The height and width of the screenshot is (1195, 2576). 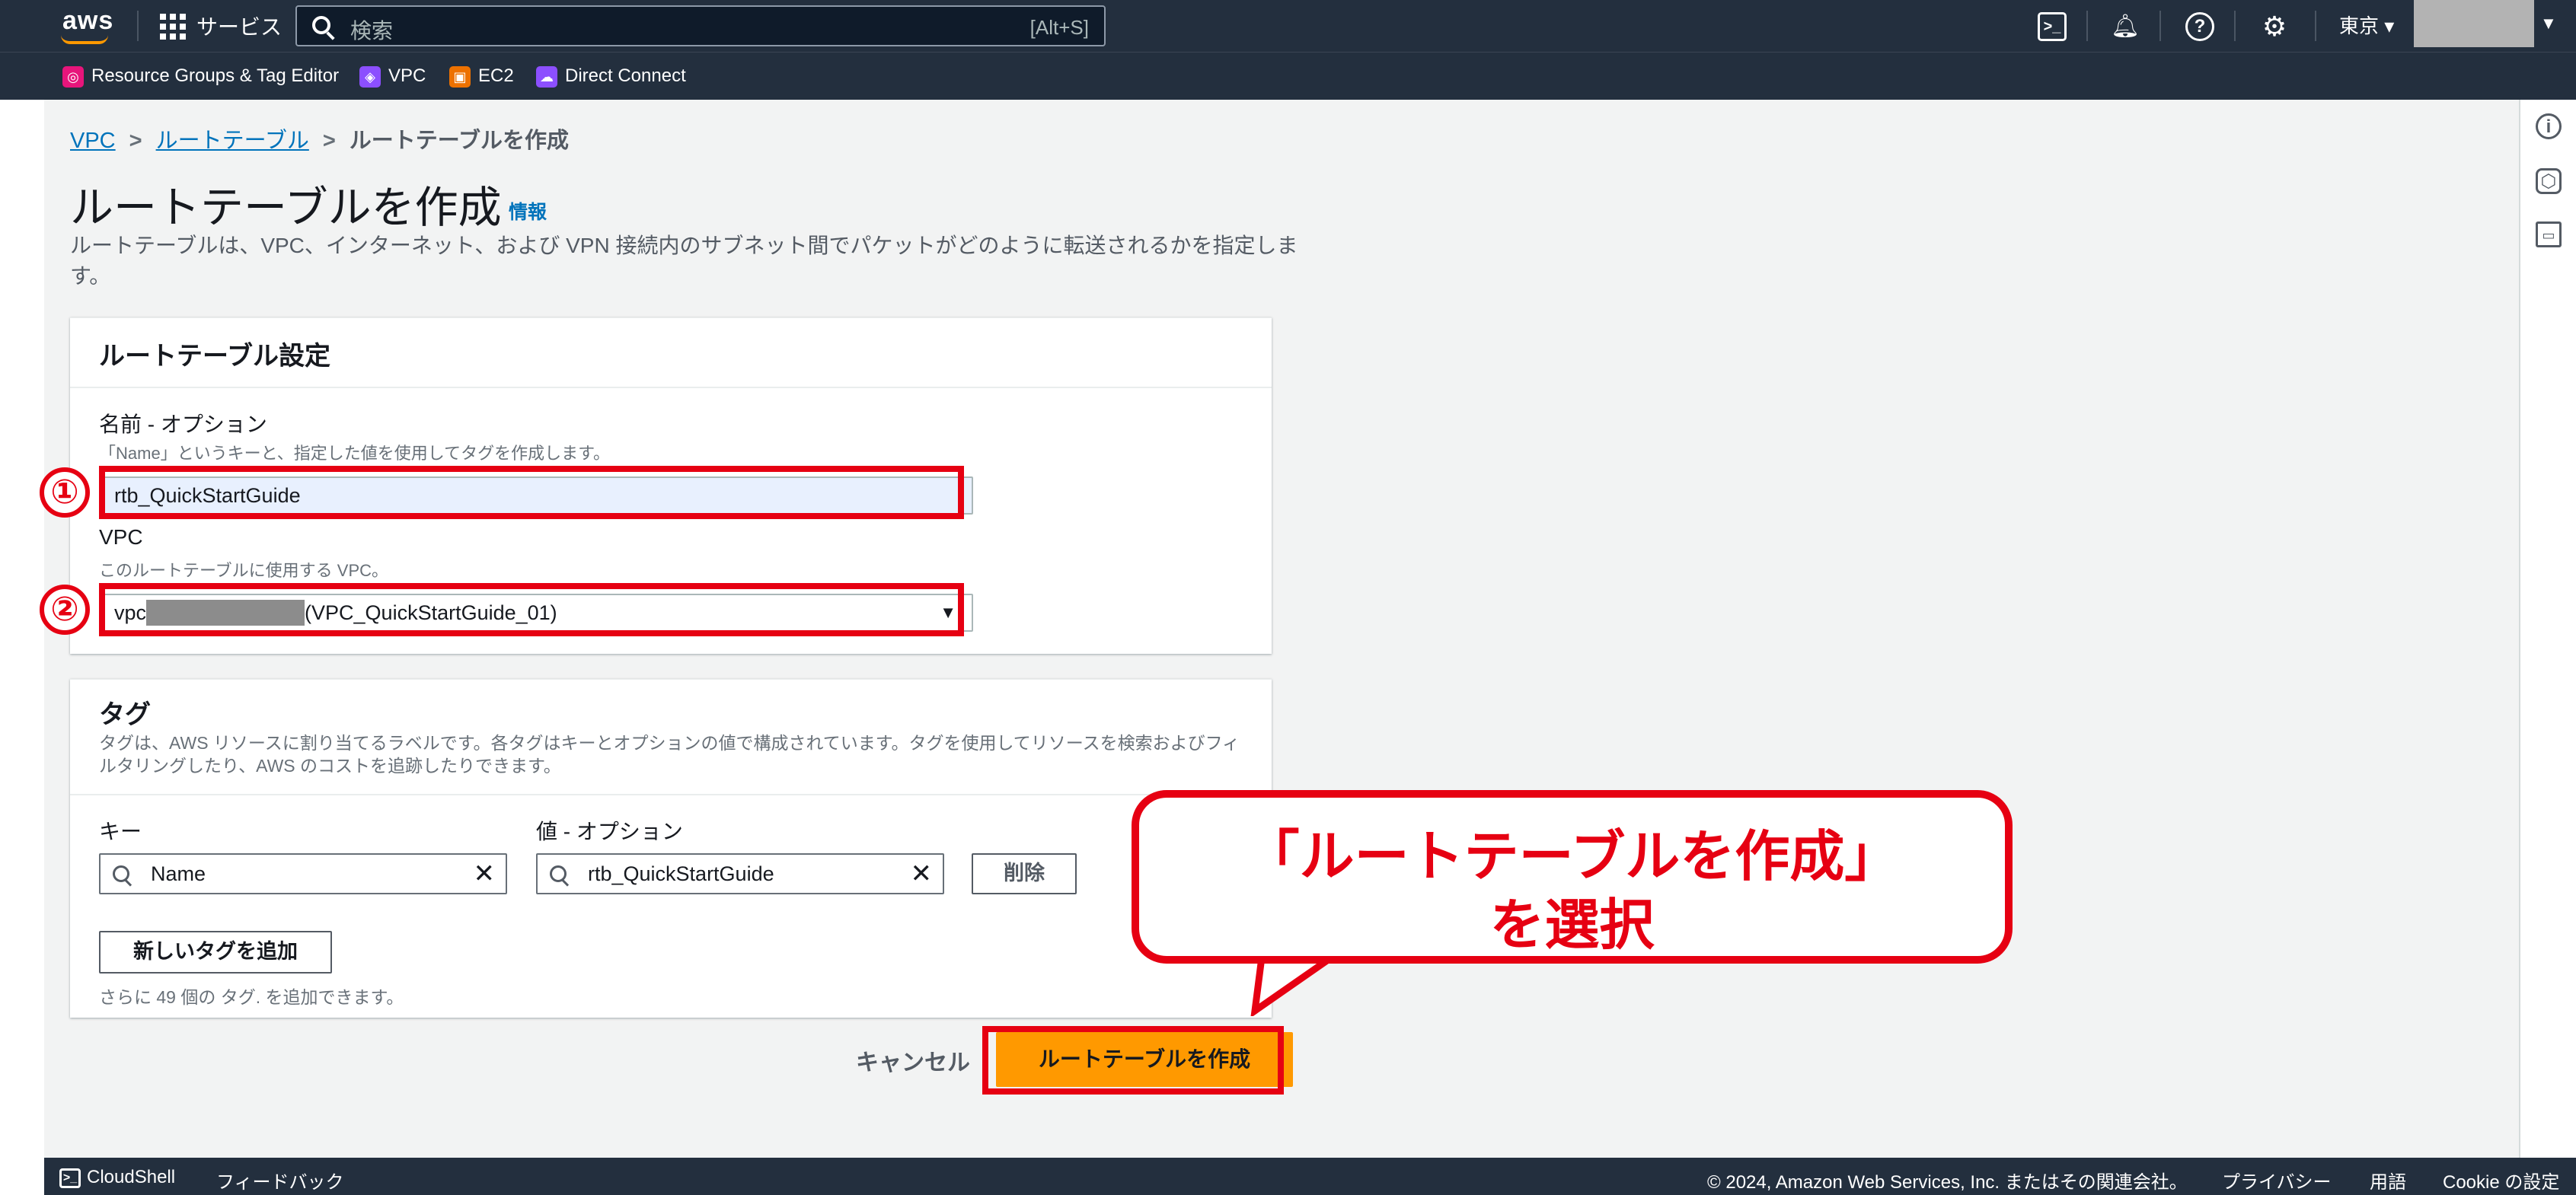 I want to click on instruction-callout: 「ルートテーブルを作成」 を選択, so click(x=1573, y=877).